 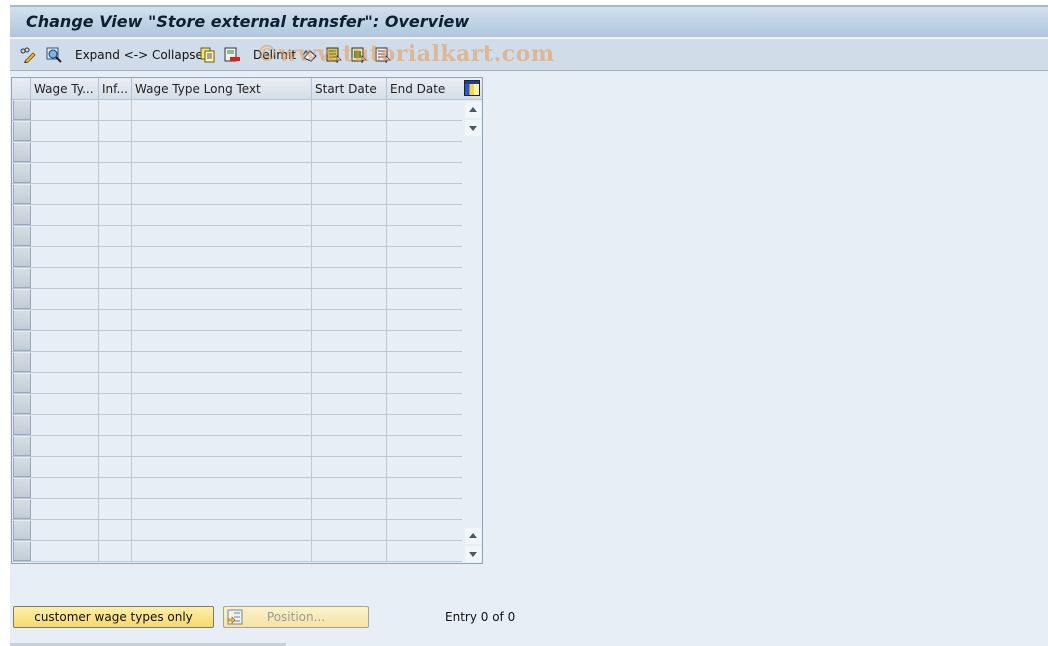 What do you see at coordinates (473, 110) in the screenshot?
I see `scroll-up-button` at bounding box center [473, 110].